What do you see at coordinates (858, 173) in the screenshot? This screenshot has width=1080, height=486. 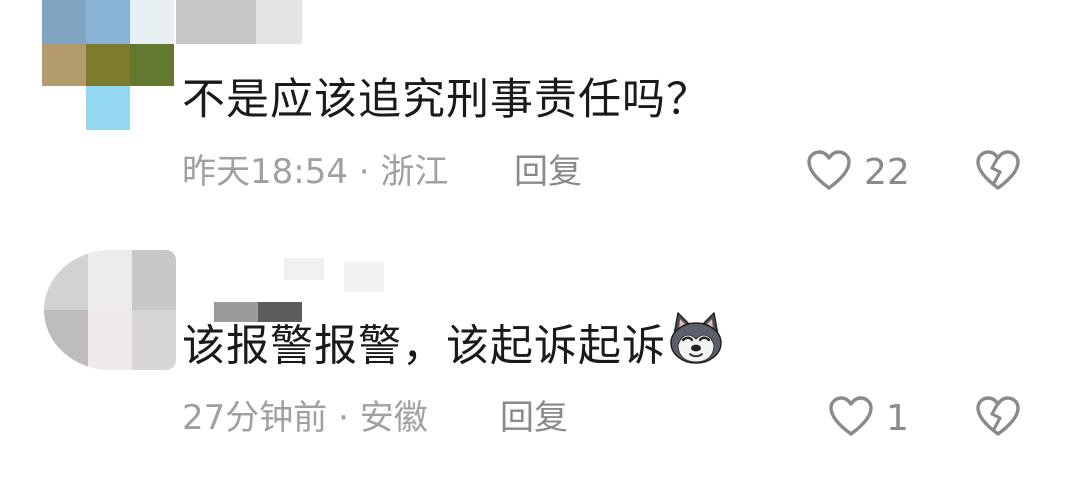 I see `like-button: 22` at bounding box center [858, 173].